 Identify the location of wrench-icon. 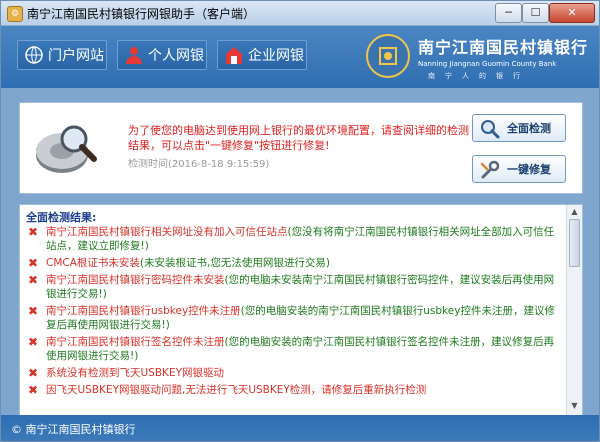
(490, 169).